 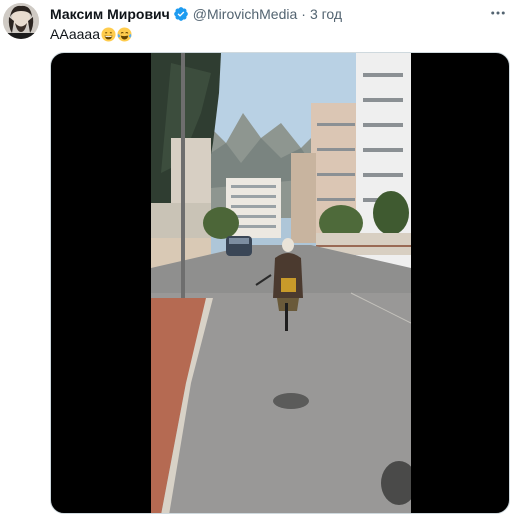 I want to click on tweet-header: Максим Мирович @MirovichMedia · 3 год, so click(x=196, y=14).